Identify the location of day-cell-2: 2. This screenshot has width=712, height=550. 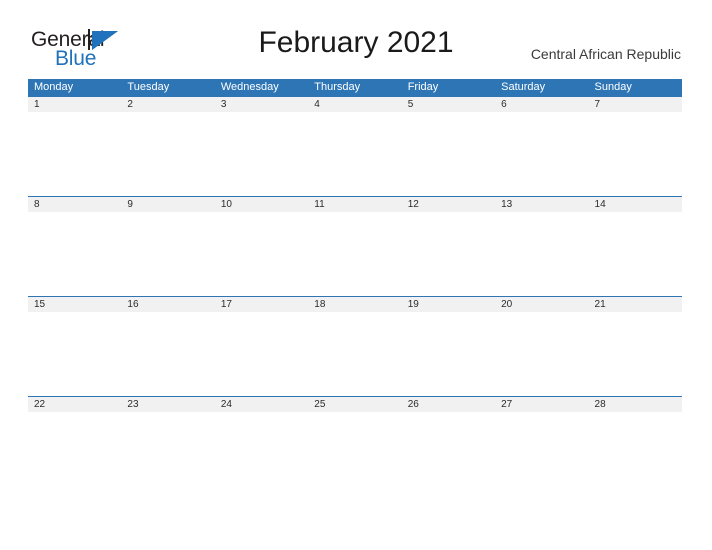
(167, 104).